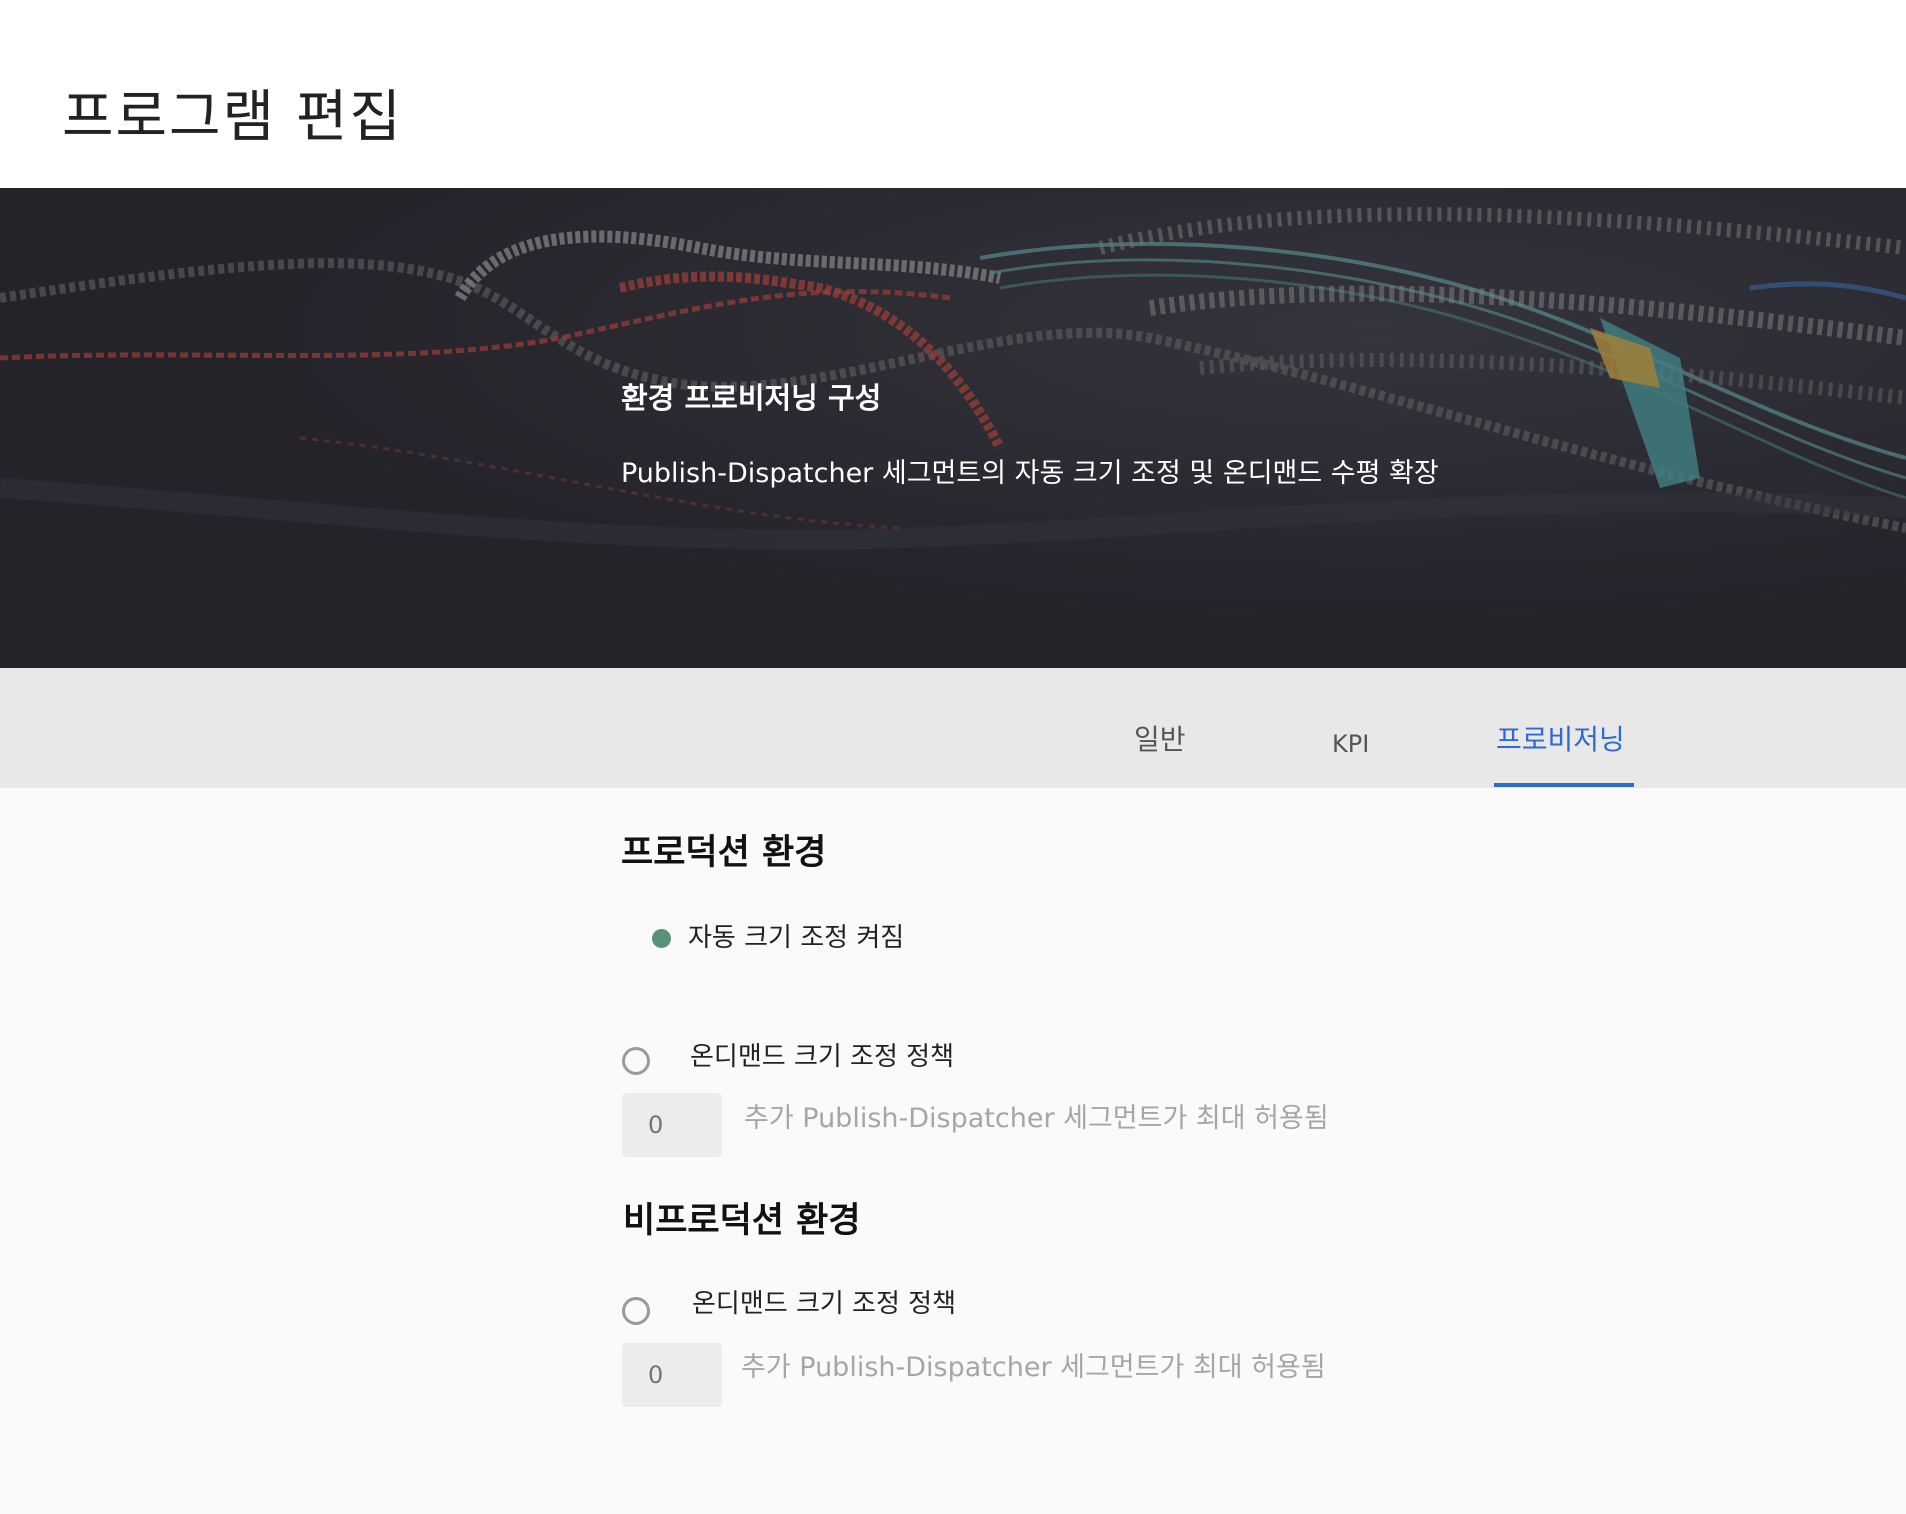 This screenshot has width=1906, height=1514. I want to click on non-production-on-demand-radio, so click(636, 1311).